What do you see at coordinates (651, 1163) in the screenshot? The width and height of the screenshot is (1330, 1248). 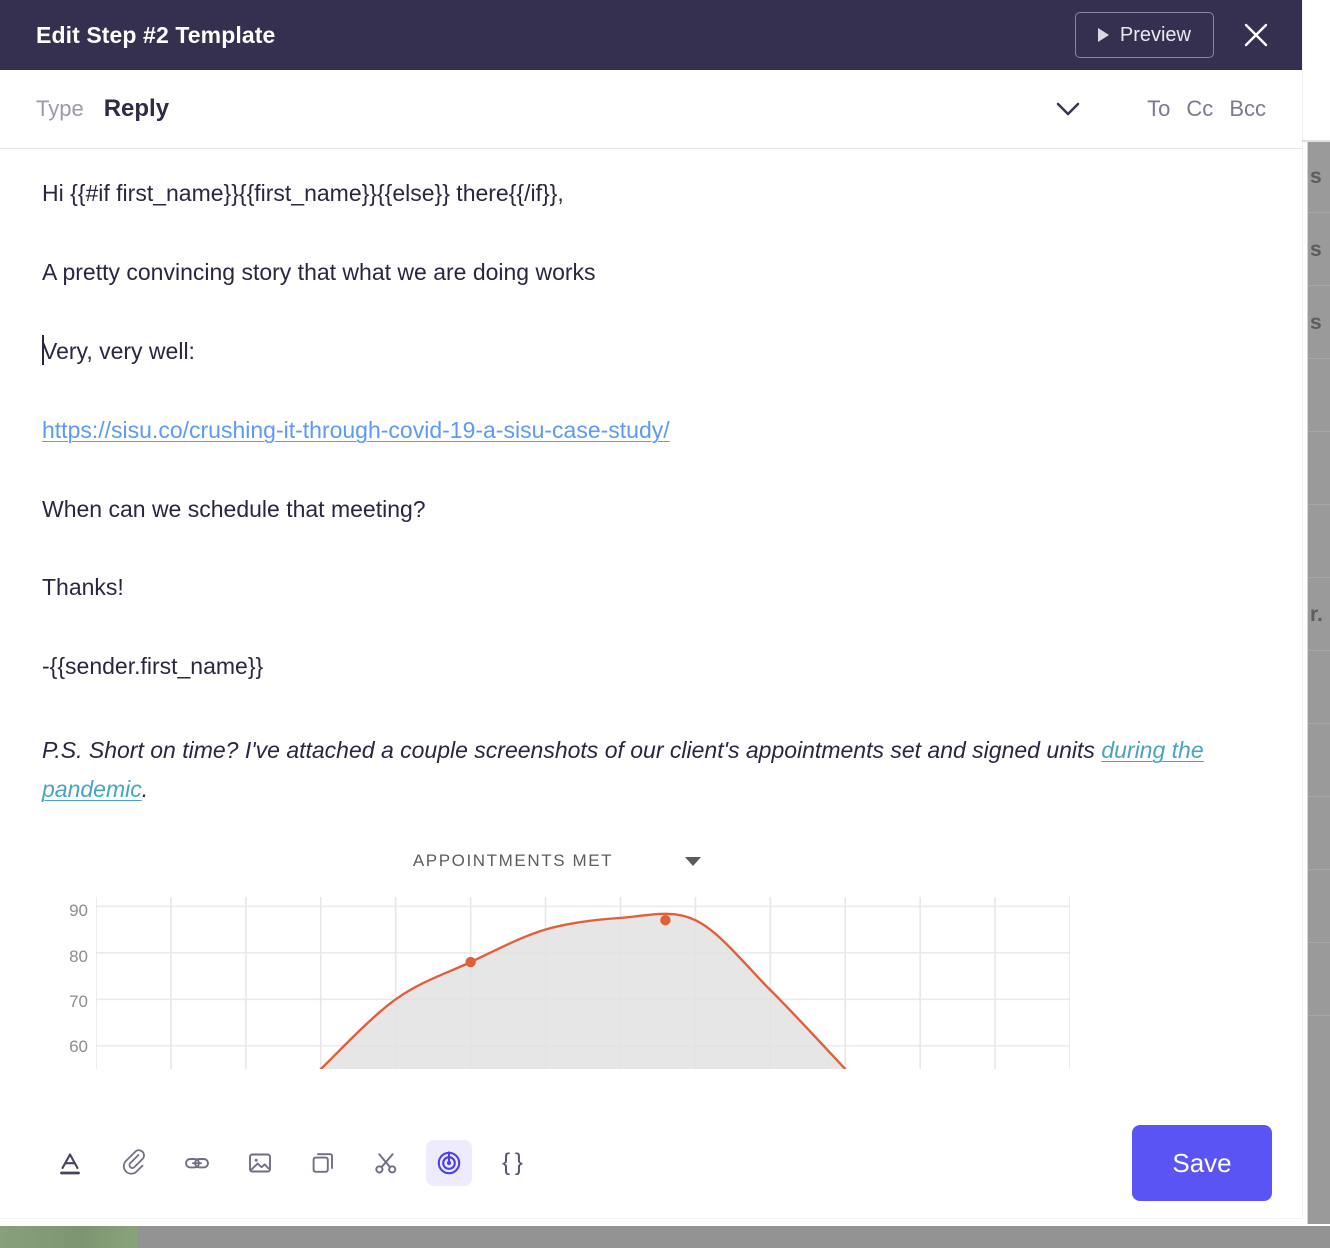 I see `editor-toolbar: { } Save` at bounding box center [651, 1163].